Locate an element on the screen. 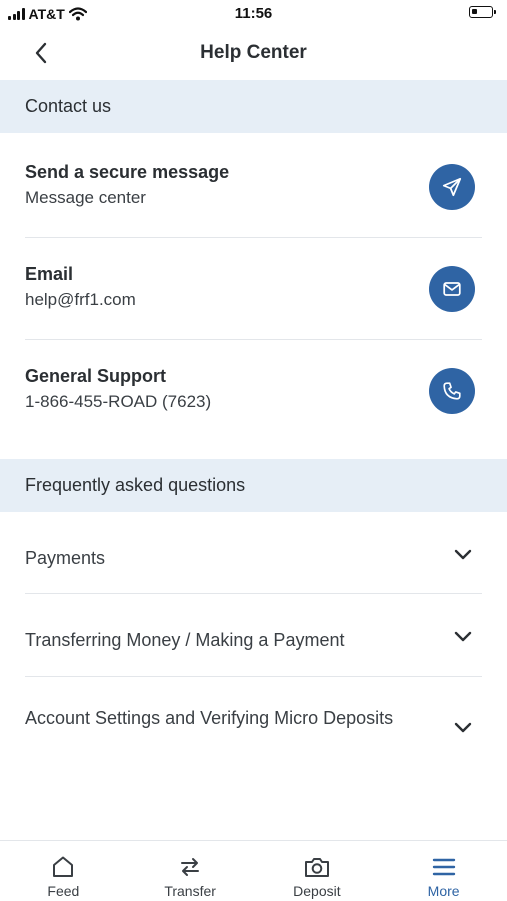 The height and width of the screenshot is (901, 507). camera-icon is located at coordinates (317, 867).